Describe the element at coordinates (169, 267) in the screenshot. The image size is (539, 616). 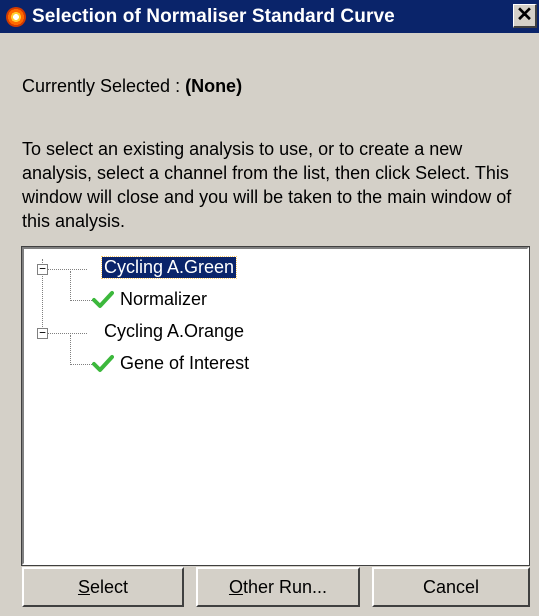
I see `tree-item-cycling-a-green: Cycling A.Green` at that location.